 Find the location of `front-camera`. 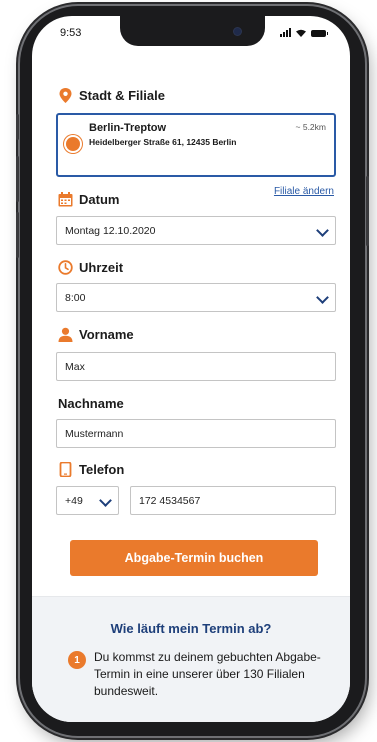

front-camera is located at coordinates (237, 31).